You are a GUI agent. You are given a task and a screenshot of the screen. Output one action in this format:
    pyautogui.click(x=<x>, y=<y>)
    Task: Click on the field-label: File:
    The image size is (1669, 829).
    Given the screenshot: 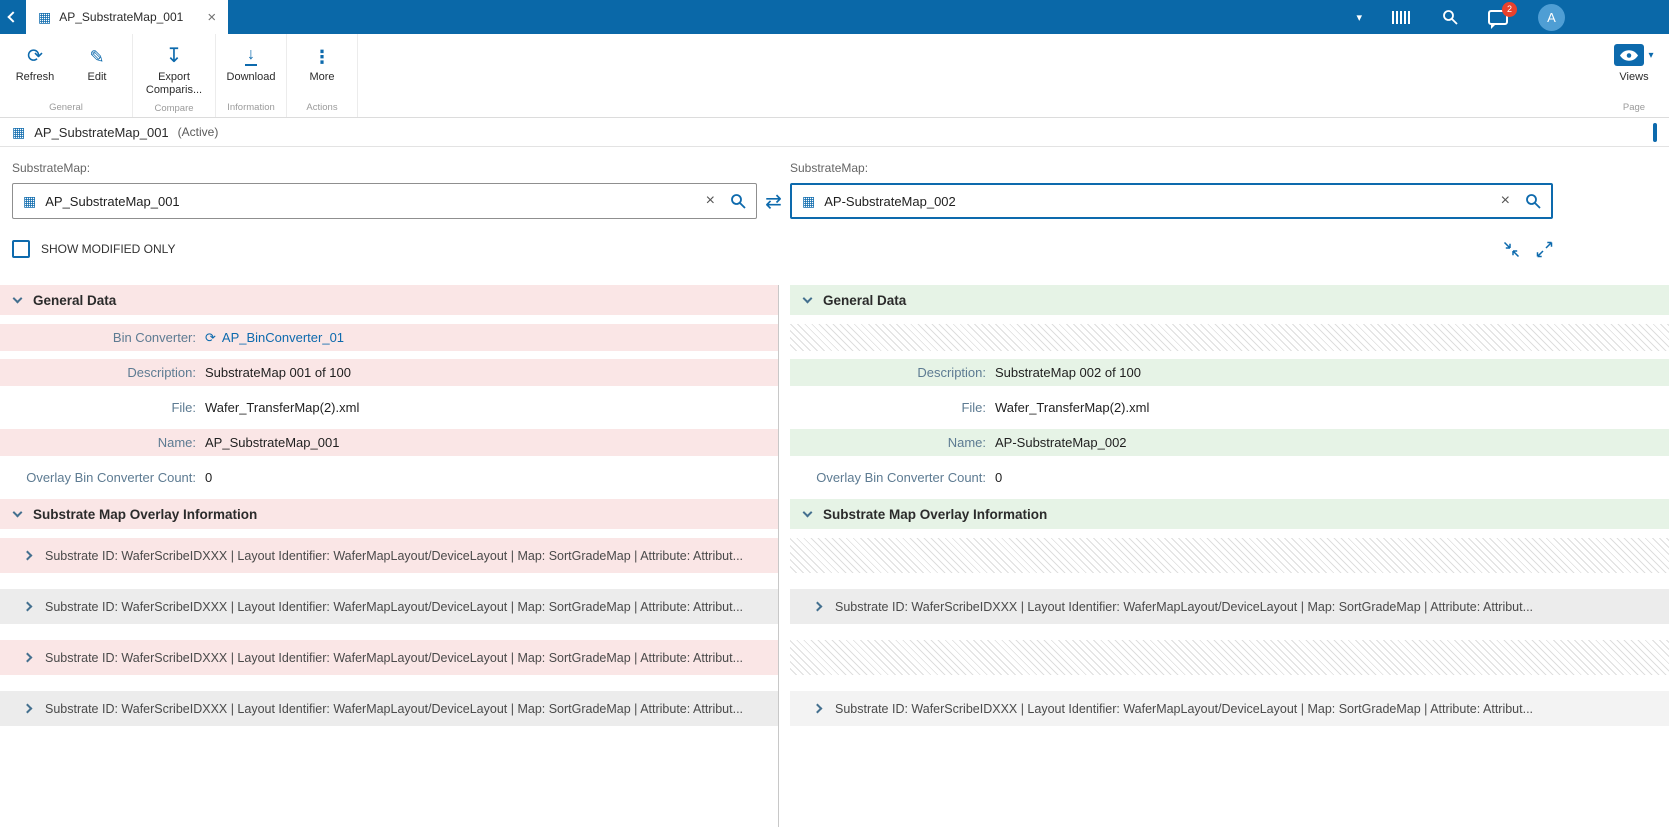 What is the action you would take?
    pyautogui.click(x=183, y=407)
    